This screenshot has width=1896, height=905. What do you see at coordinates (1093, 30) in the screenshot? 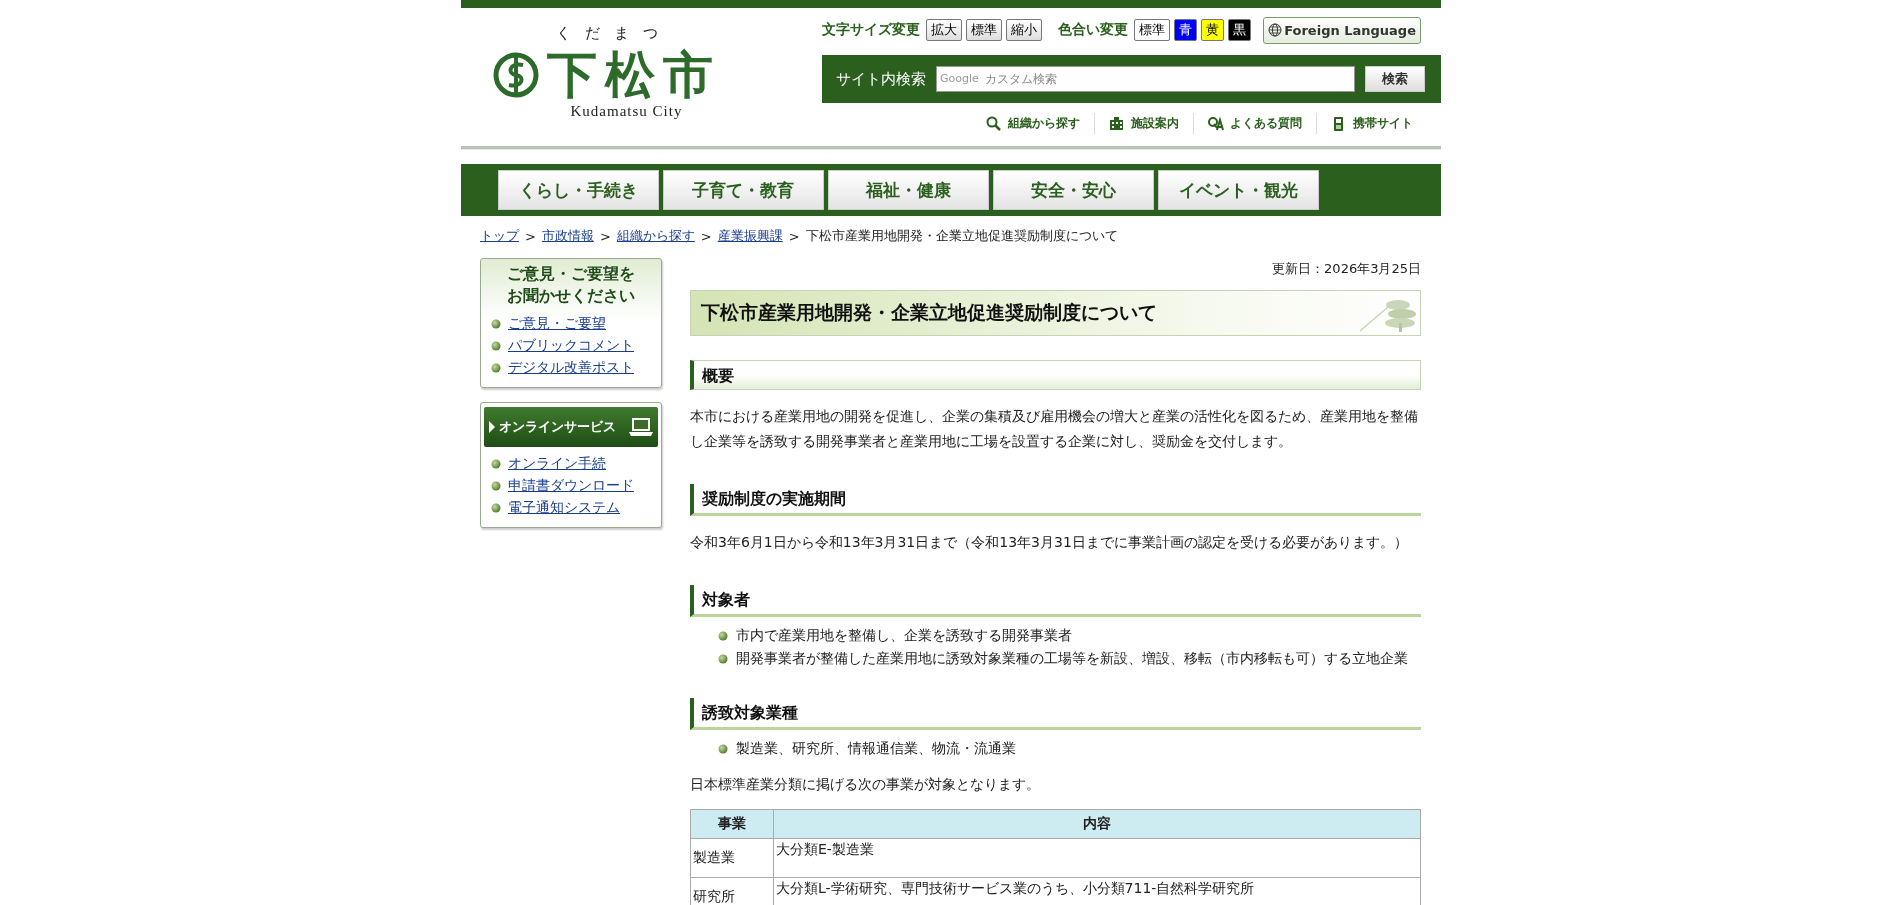
I see `color-scheme-label: 色合い変更` at bounding box center [1093, 30].